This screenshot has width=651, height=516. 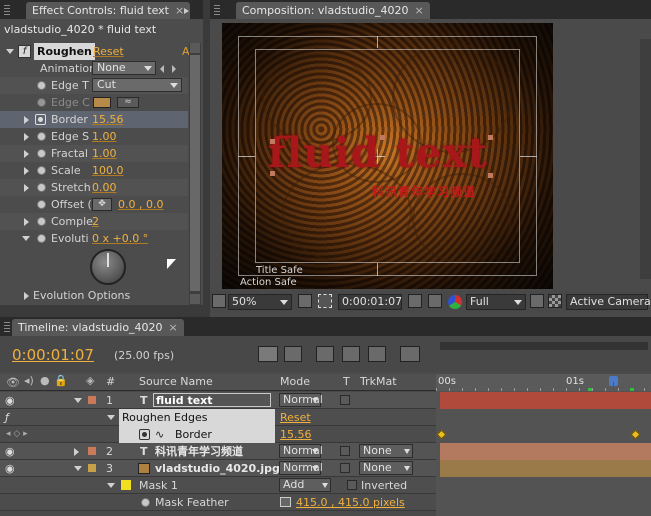 I want to click on channel-icon, so click(x=455, y=302).